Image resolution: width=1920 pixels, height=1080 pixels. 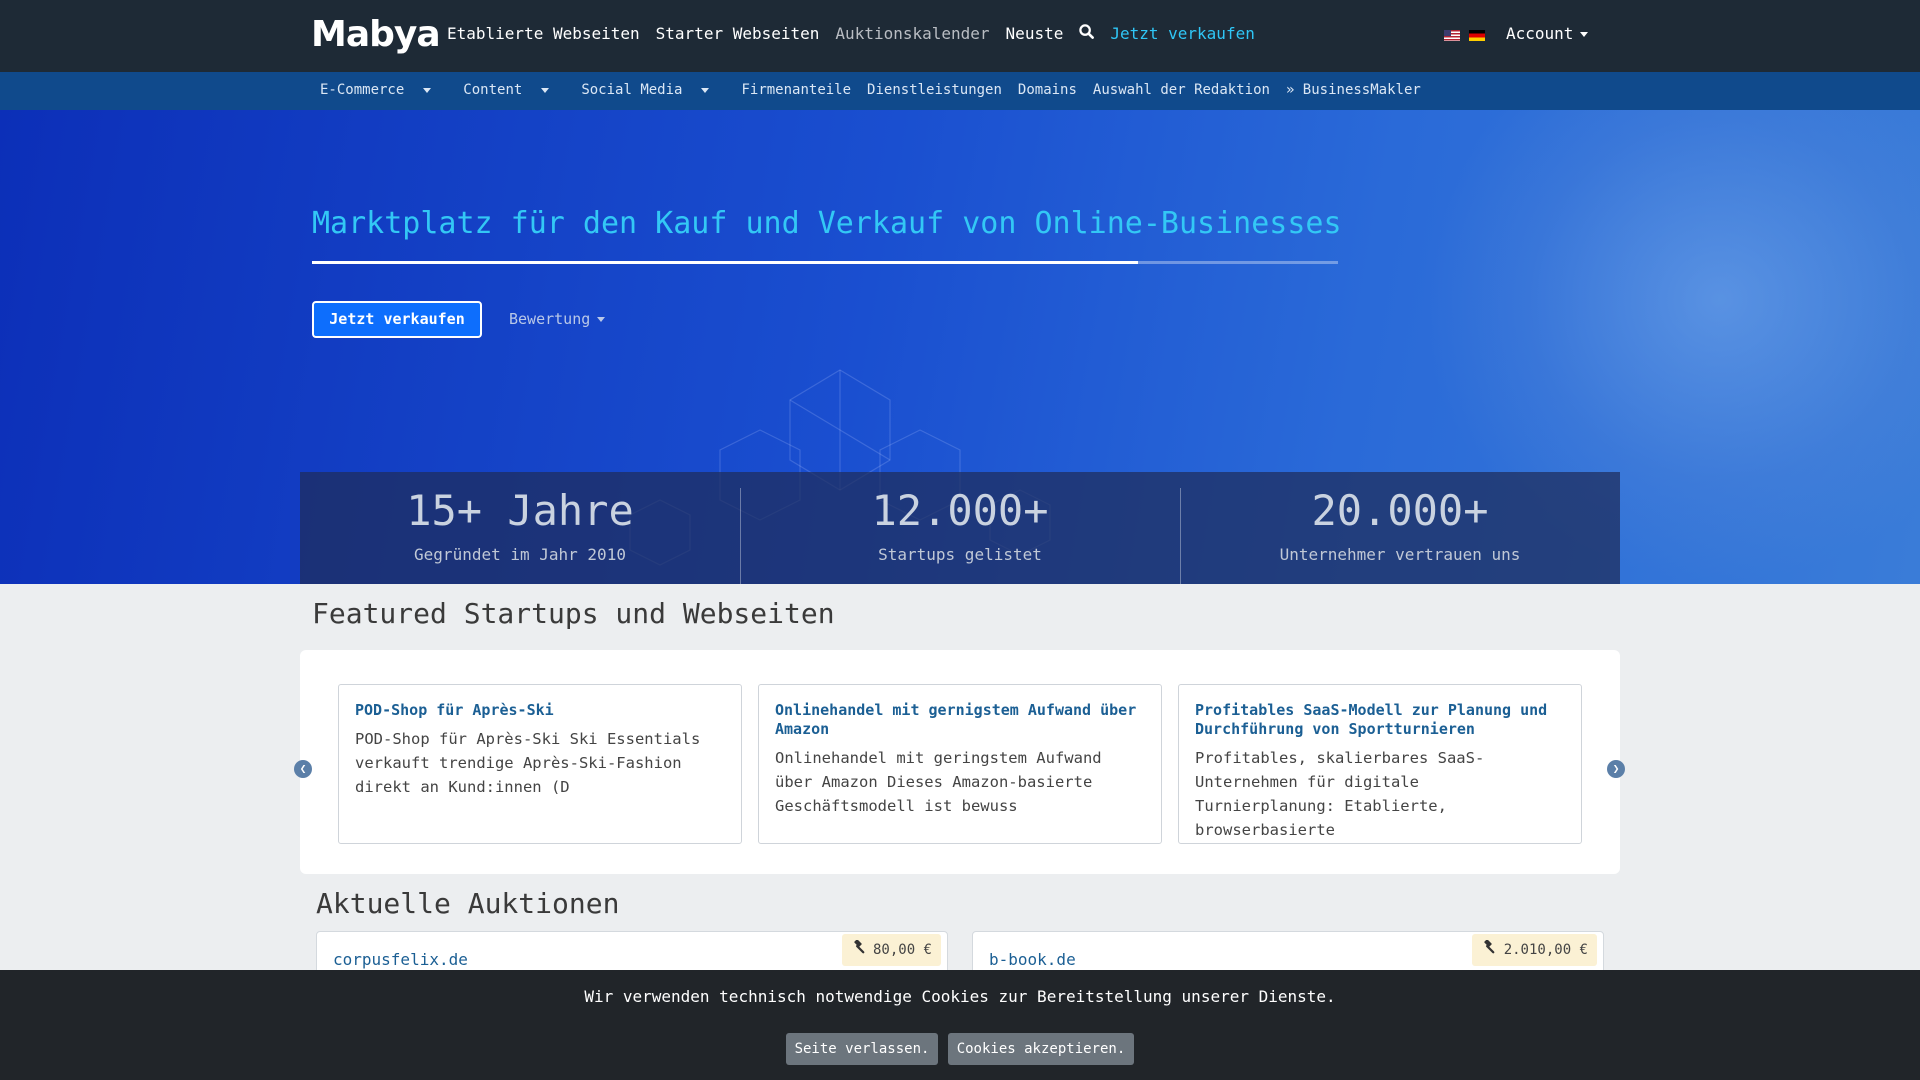 What do you see at coordinates (1545, 950) in the screenshot?
I see `auction-price: 2.010,00 €` at bounding box center [1545, 950].